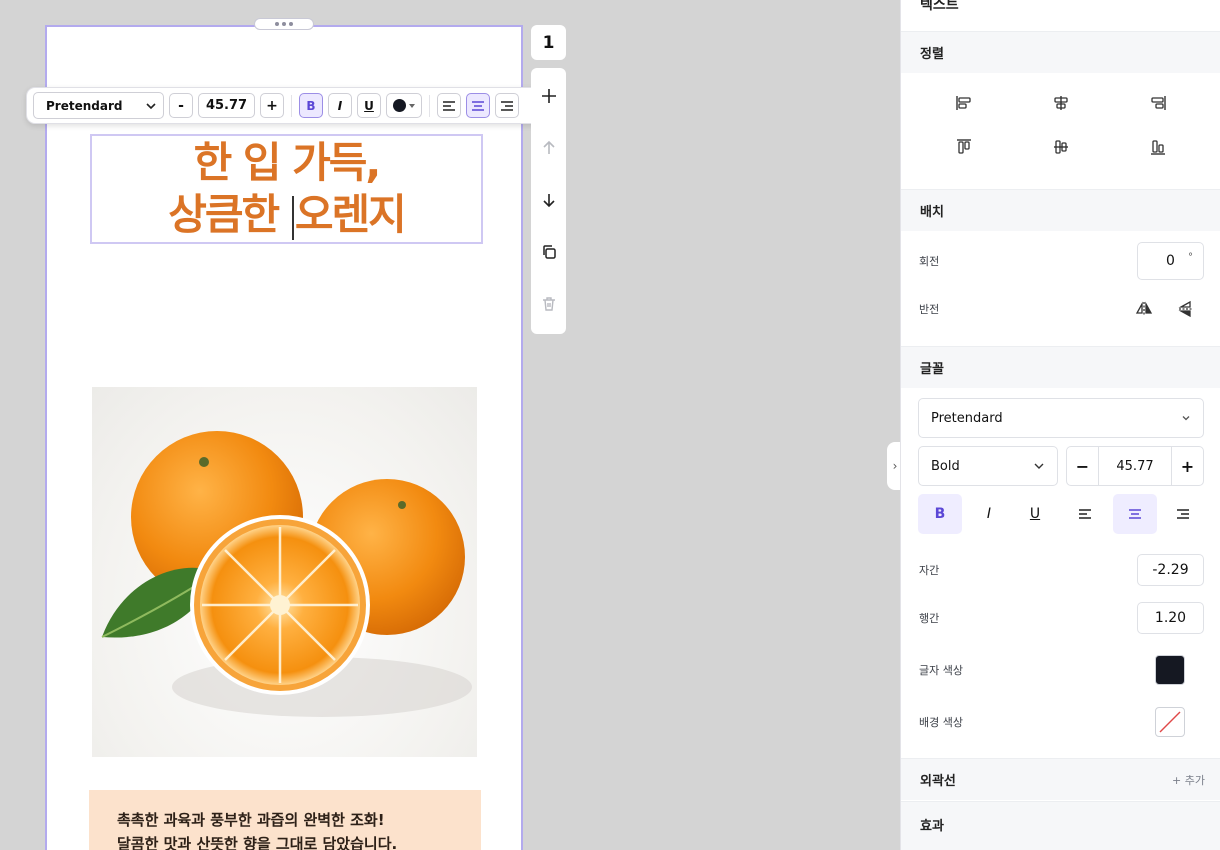  What do you see at coordinates (1158, 147) in the screenshot?
I see `align-objects-bottom-icon` at bounding box center [1158, 147].